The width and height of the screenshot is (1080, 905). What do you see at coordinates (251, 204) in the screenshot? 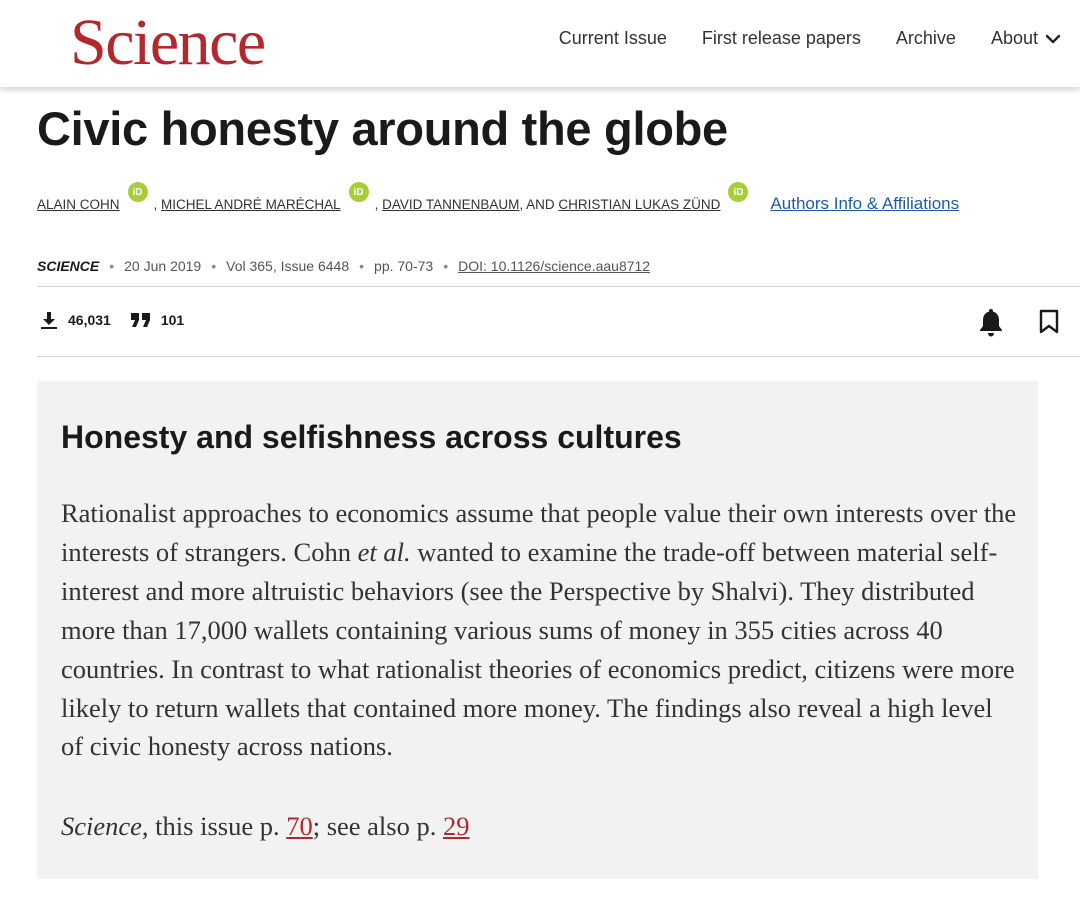
I see `author-link: MICHEL ANDRÉ MARÉCHAL` at bounding box center [251, 204].